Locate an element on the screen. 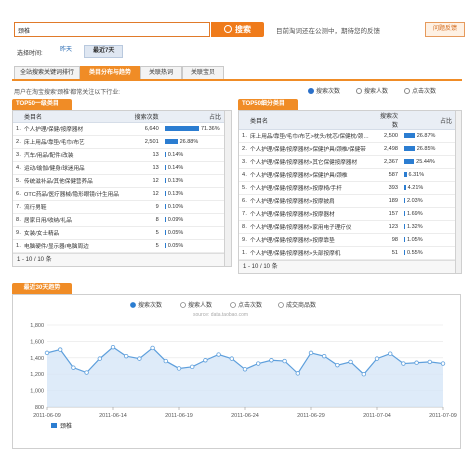 The image size is (474, 461). rank-cell: 3 is located at coordinates (17, 155).